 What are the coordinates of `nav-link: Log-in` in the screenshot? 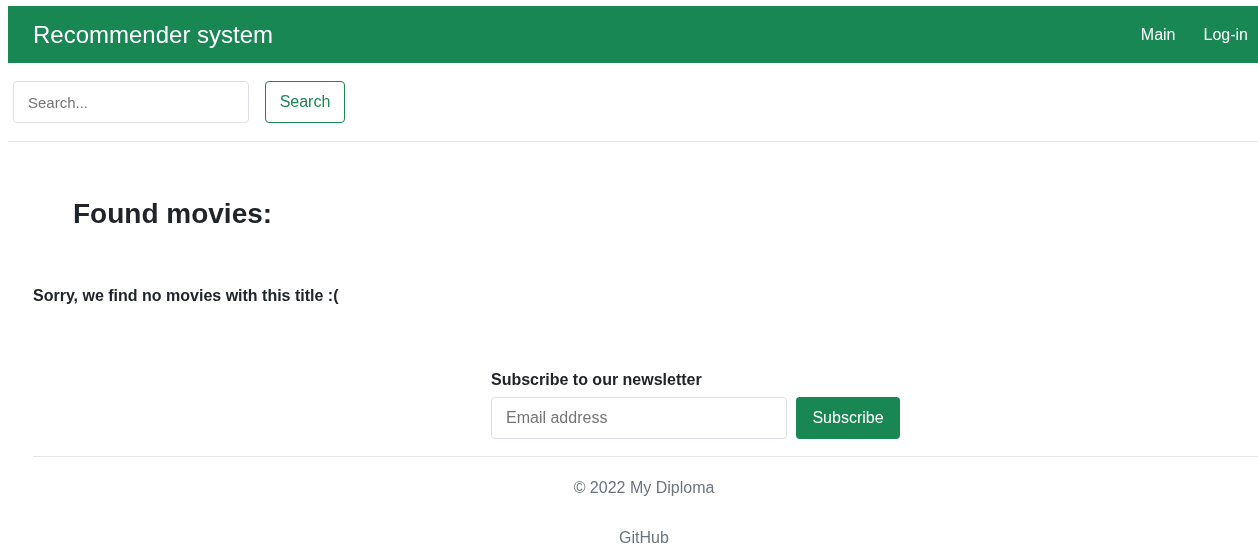 It's located at (1225, 34).